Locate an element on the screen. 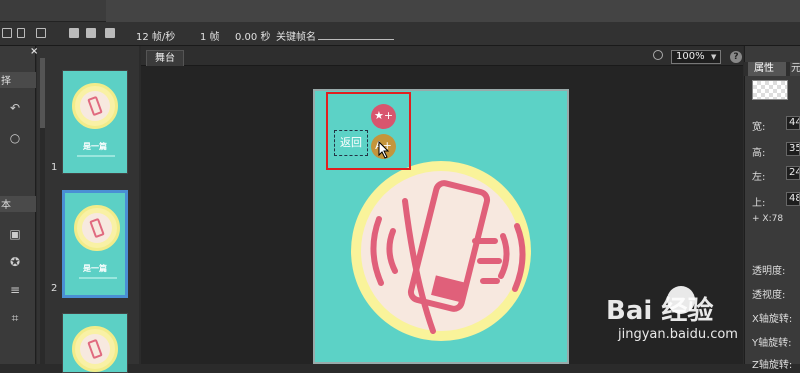 This screenshot has height=373, width=800. perspective-label: 透视度: is located at coordinates (769, 295).